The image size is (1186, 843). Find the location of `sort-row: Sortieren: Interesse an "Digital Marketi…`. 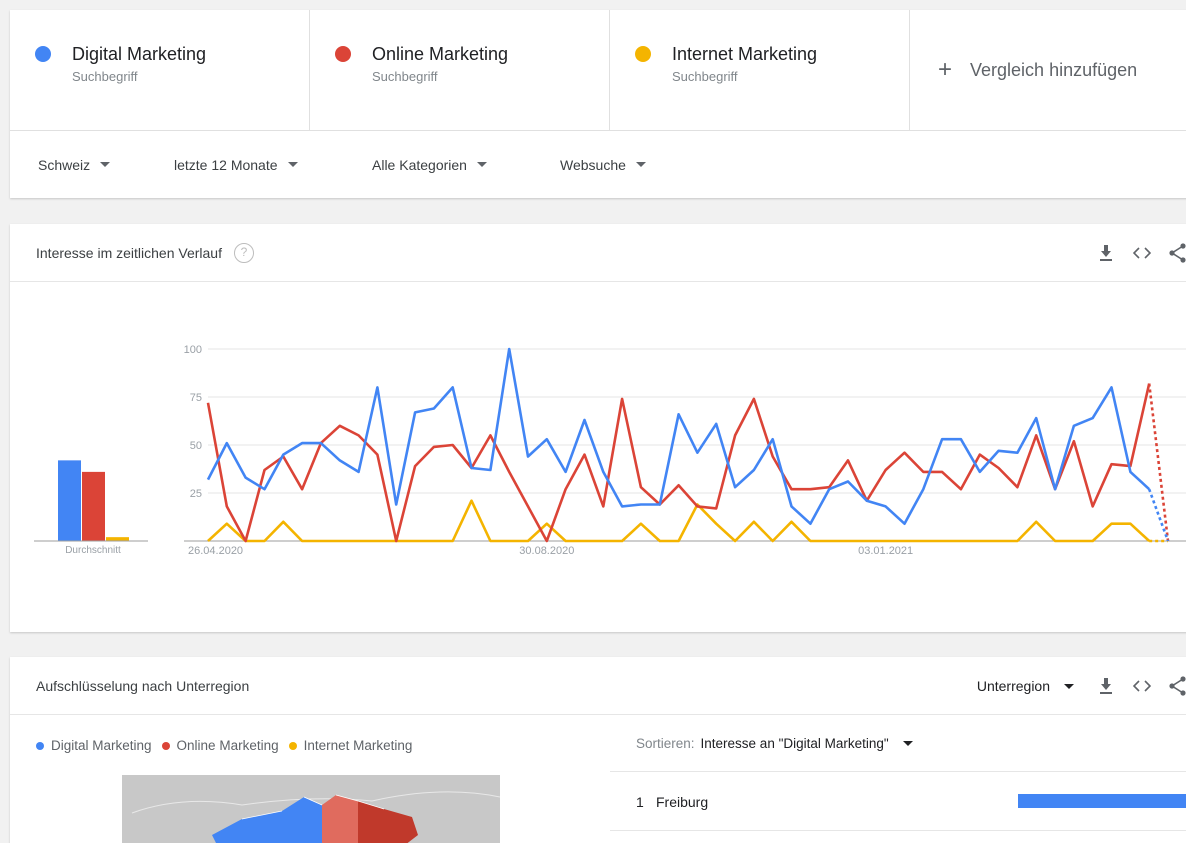

sort-row: Sortieren: Interesse an "Digital Marketi… is located at coordinates (898, 744).